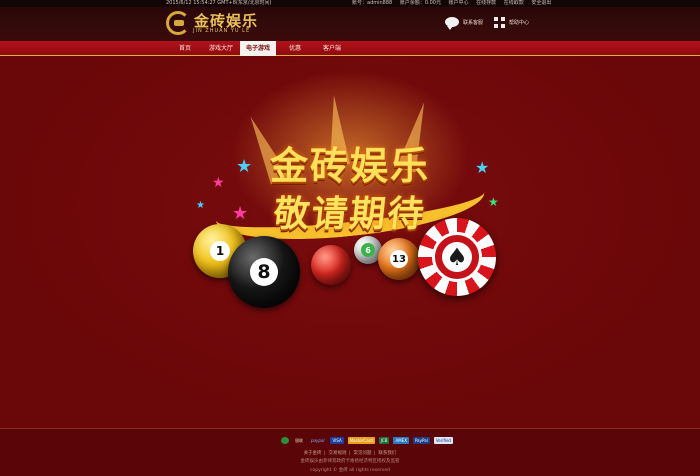  What do you see at coordinates (337, 440) in the screenshot?
I see `visa-label: VISA` at bounding box center [337, 440].